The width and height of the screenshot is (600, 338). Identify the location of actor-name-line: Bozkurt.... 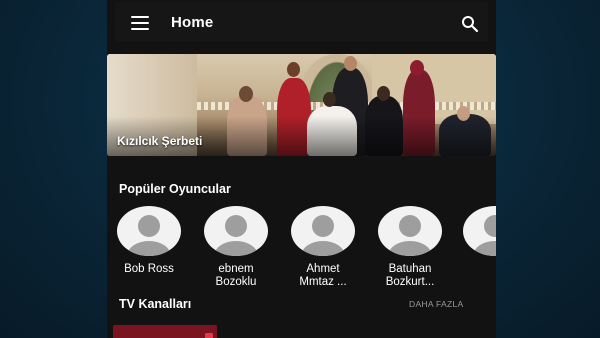
(410, 282).